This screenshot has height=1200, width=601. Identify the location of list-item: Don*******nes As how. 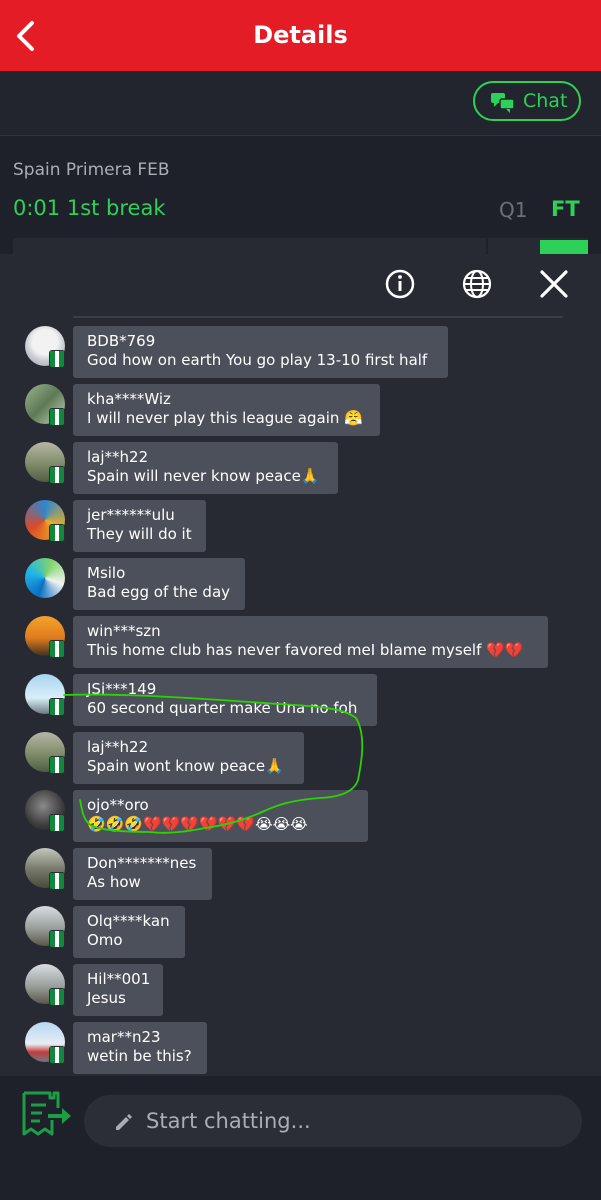
(300, 874).